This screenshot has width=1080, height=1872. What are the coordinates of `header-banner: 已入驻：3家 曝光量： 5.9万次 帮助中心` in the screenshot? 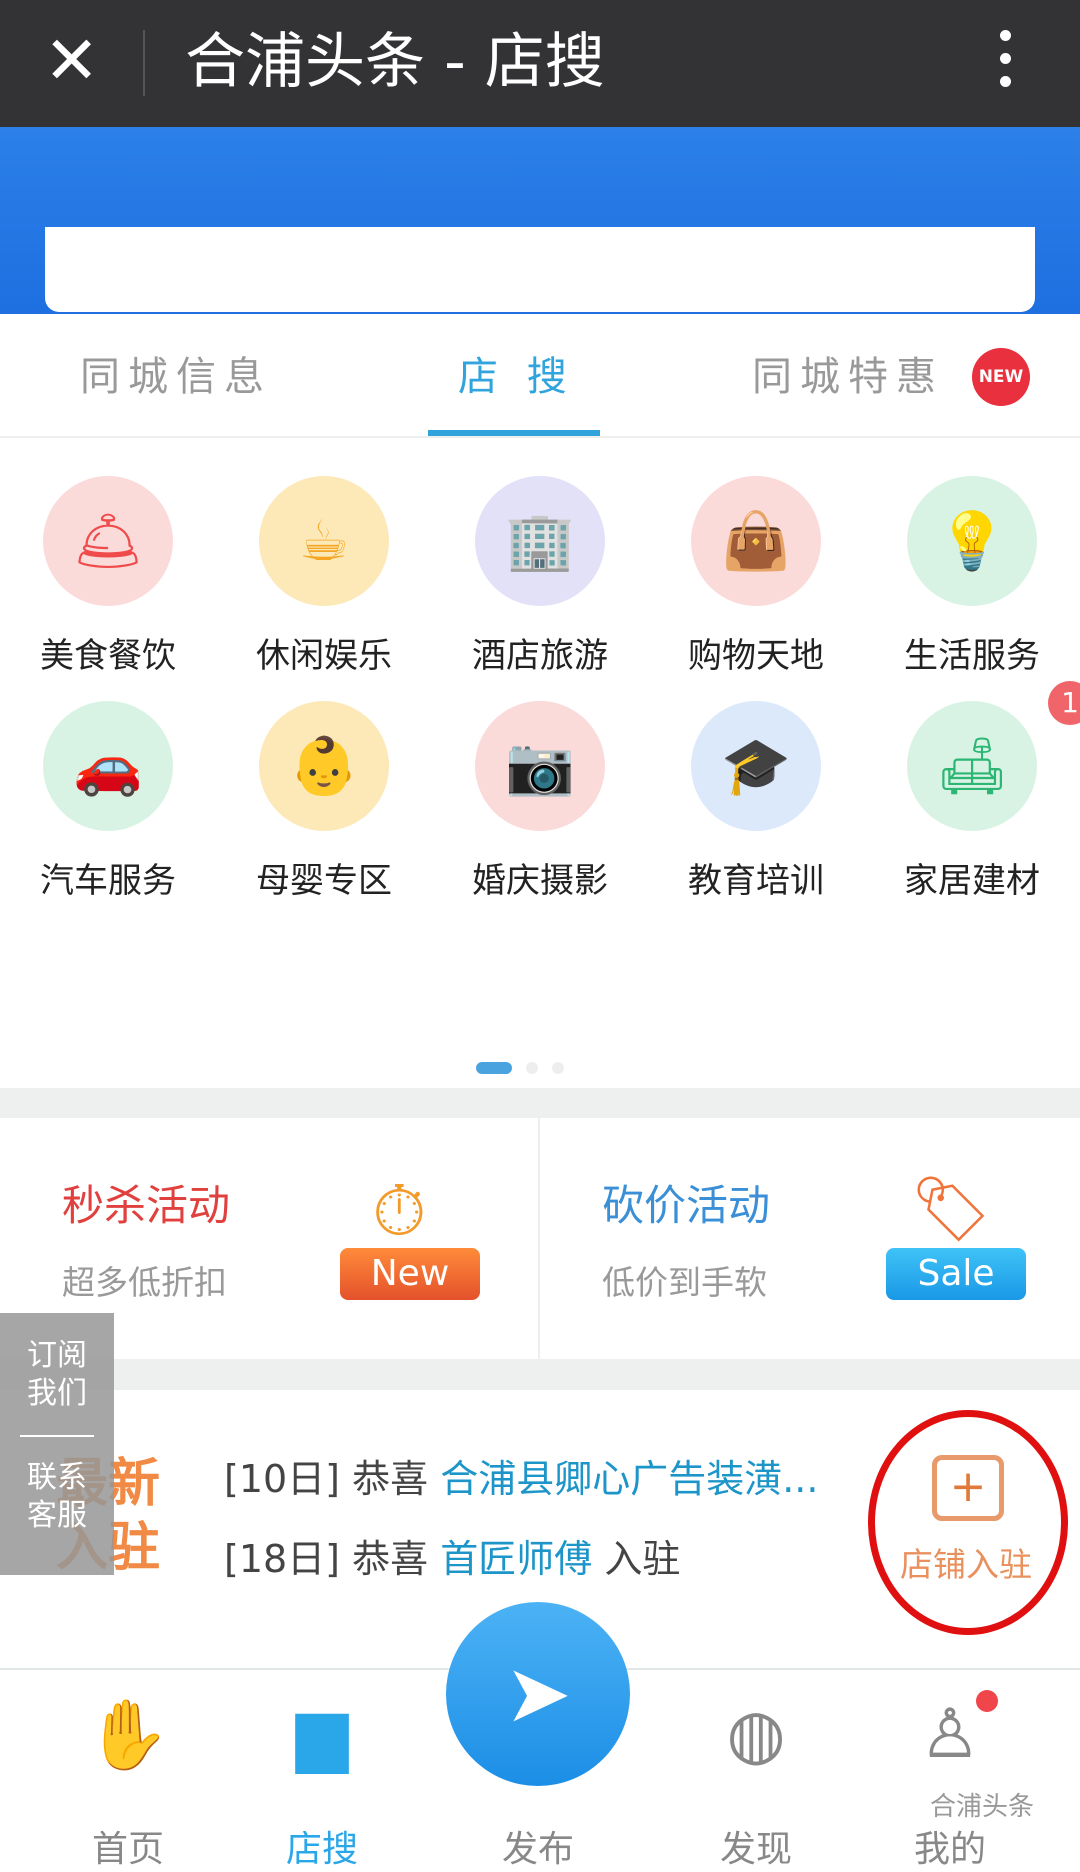 It's located at (540, 266).